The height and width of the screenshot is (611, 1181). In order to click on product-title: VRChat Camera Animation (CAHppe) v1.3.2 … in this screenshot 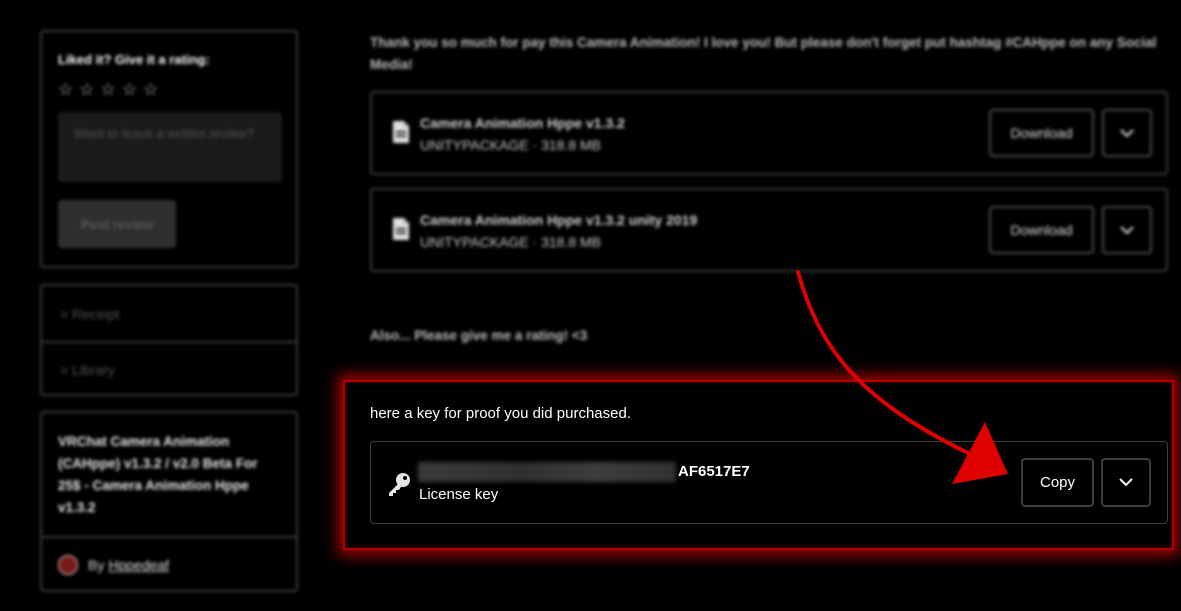, I will do `click(158, 474)`.